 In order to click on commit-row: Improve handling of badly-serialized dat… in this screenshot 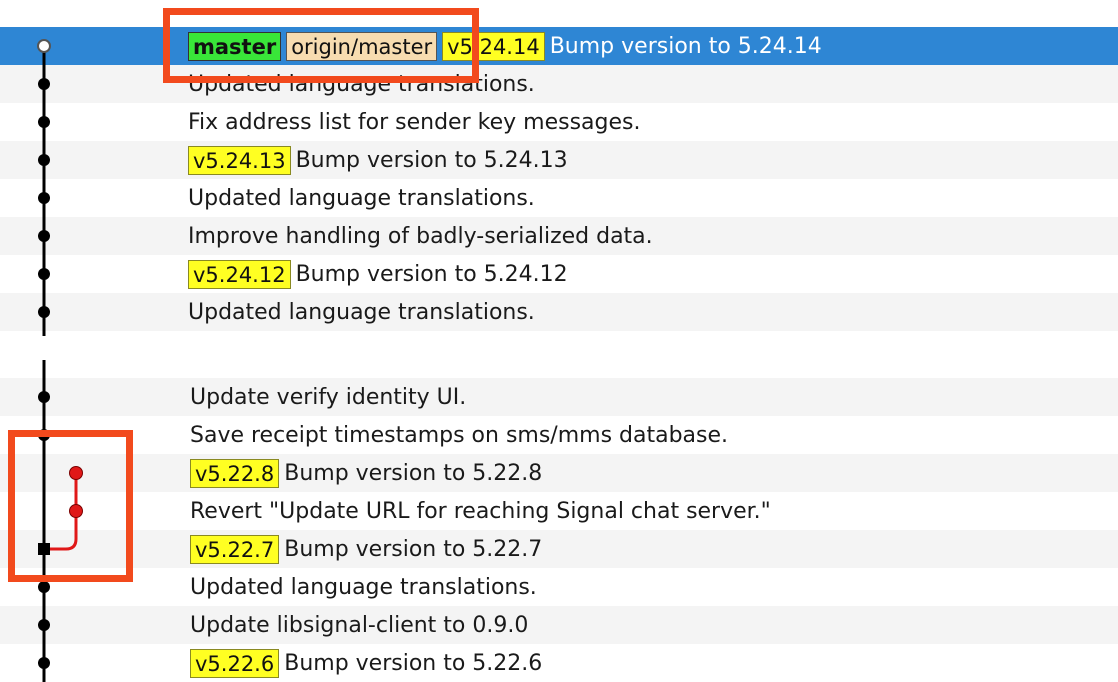, I will do `click(559, 236)`.